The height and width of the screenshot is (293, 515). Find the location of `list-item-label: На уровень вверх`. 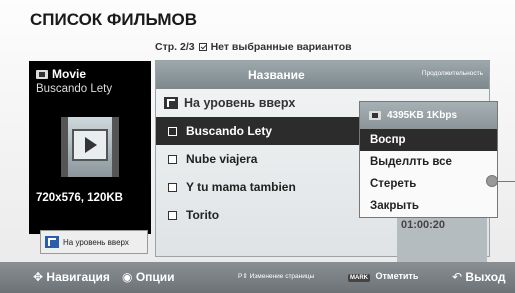

list-item-label: На уровень вверх is located at coordinates (240, 103).